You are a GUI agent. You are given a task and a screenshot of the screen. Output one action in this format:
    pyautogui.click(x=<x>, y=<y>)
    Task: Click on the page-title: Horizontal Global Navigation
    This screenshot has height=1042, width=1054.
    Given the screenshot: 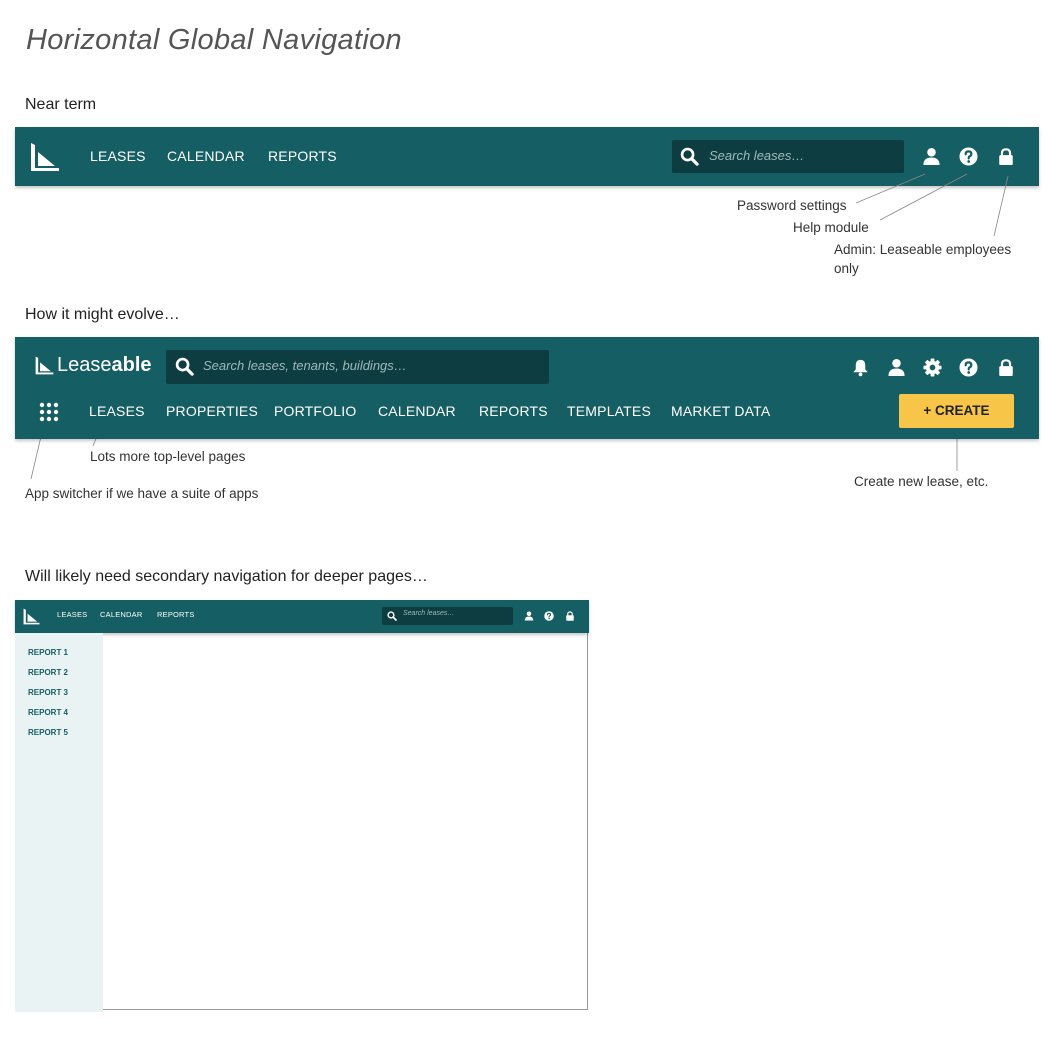 What is the action you would take?
    pyautogui.click(x=214, y=40)
    